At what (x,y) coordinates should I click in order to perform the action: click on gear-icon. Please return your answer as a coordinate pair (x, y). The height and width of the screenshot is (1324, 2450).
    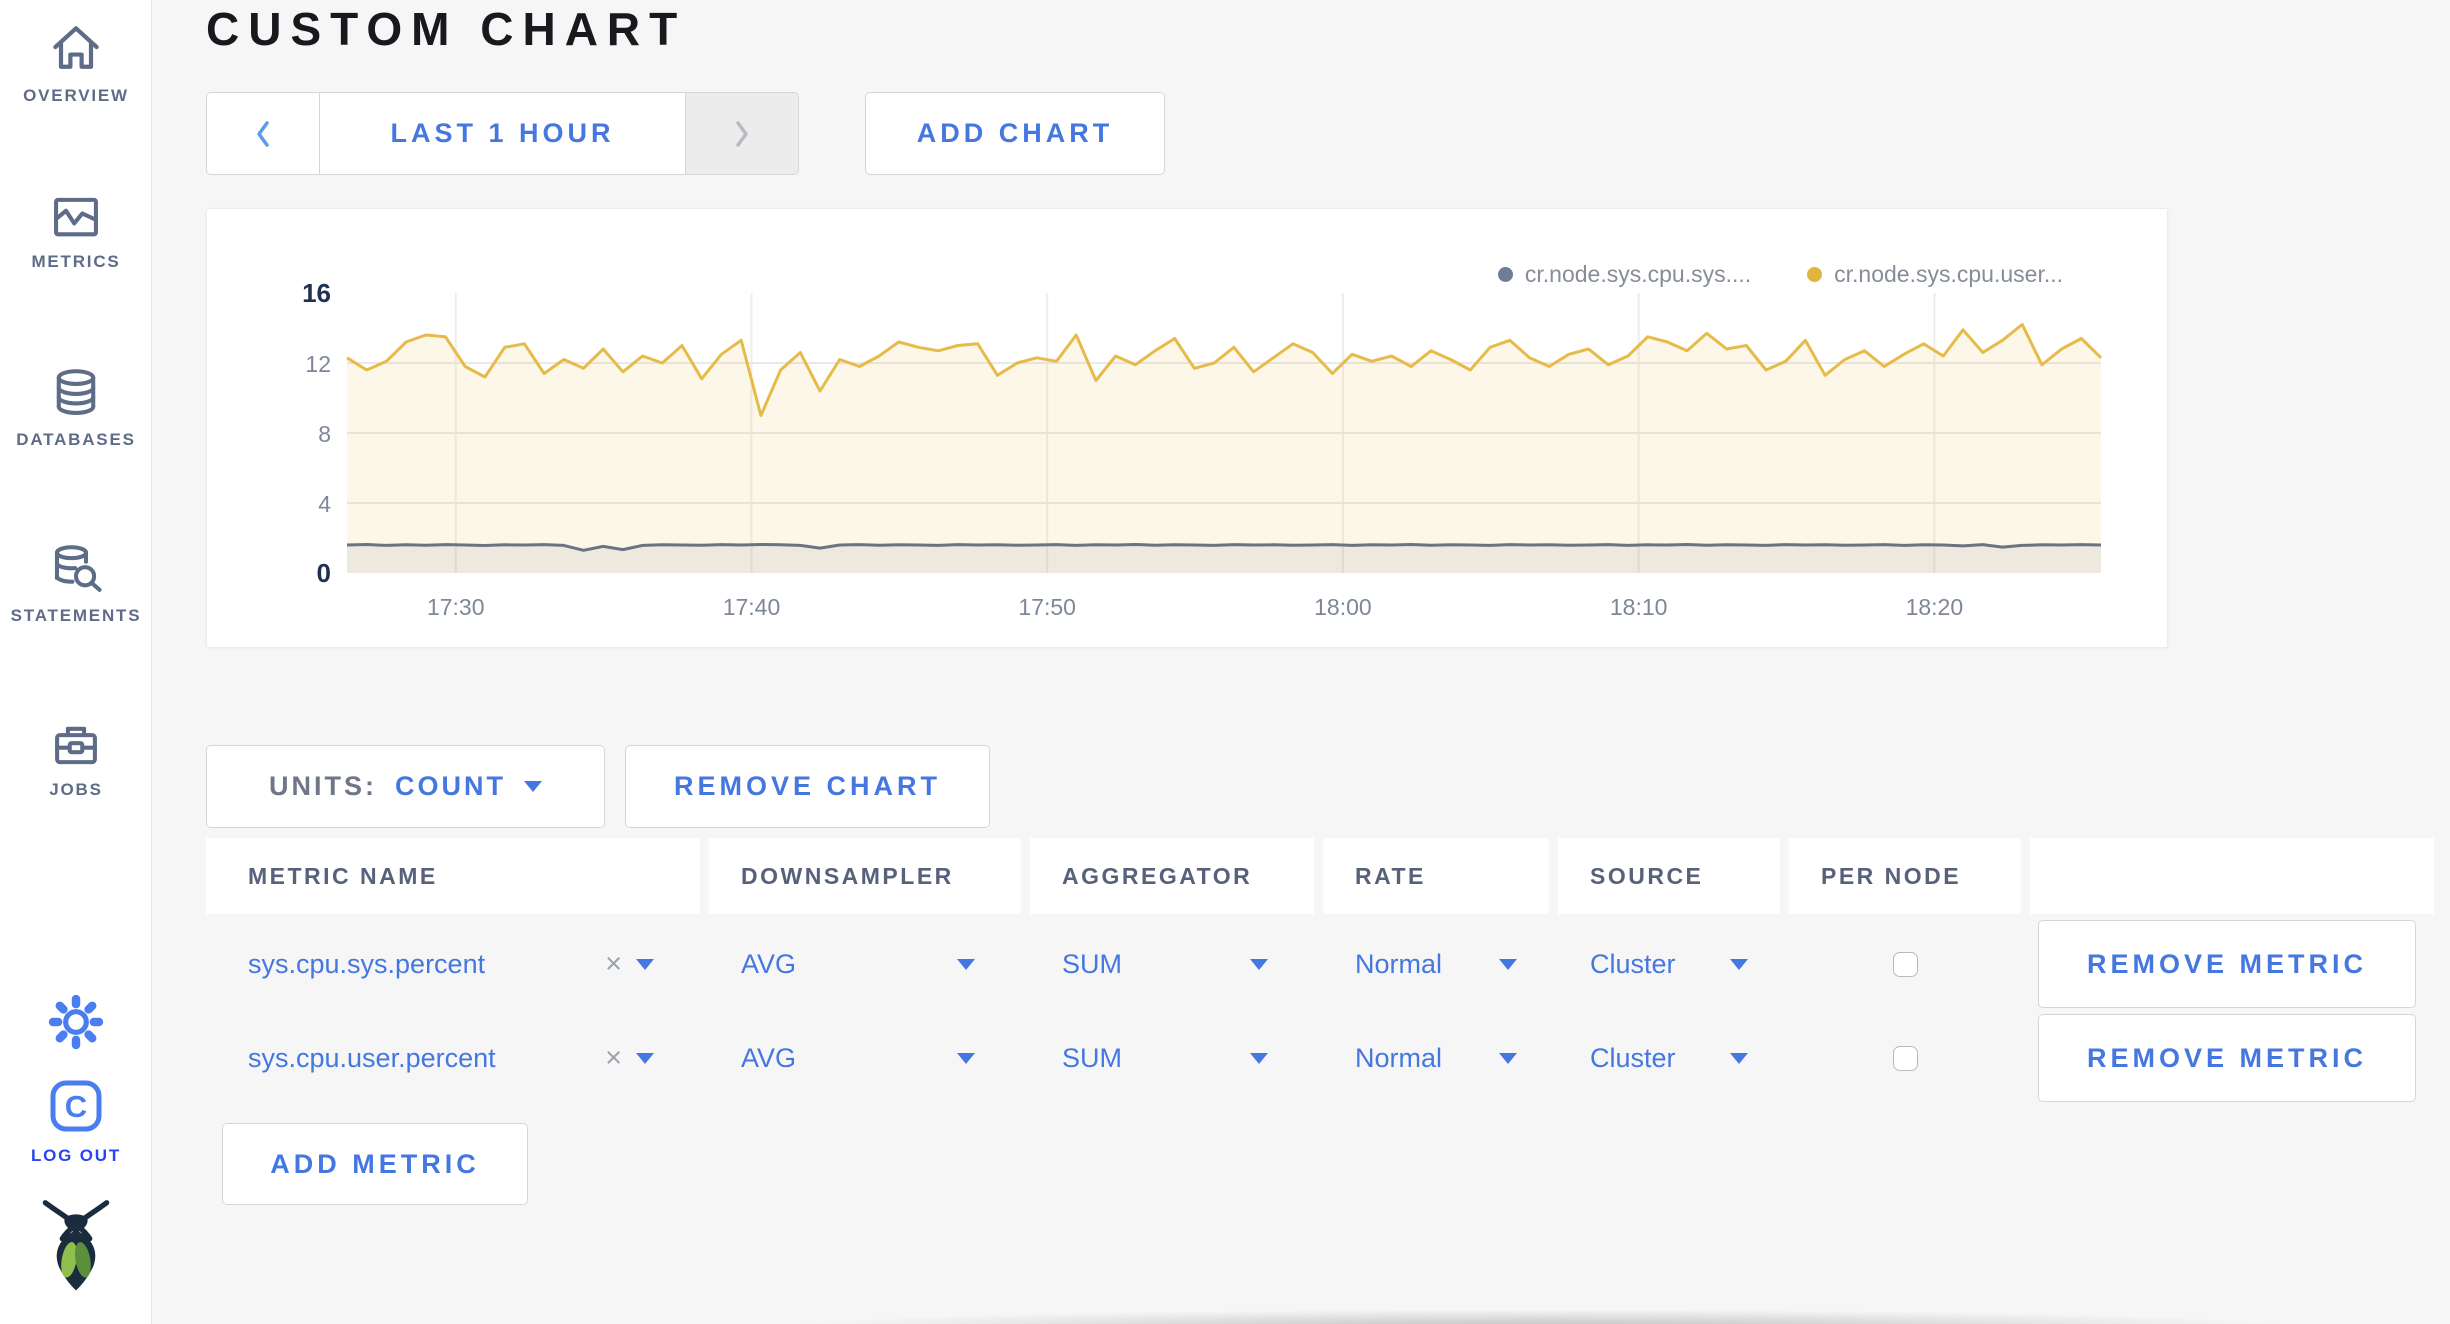
    Looking at the image, I should click on (76, 1022).